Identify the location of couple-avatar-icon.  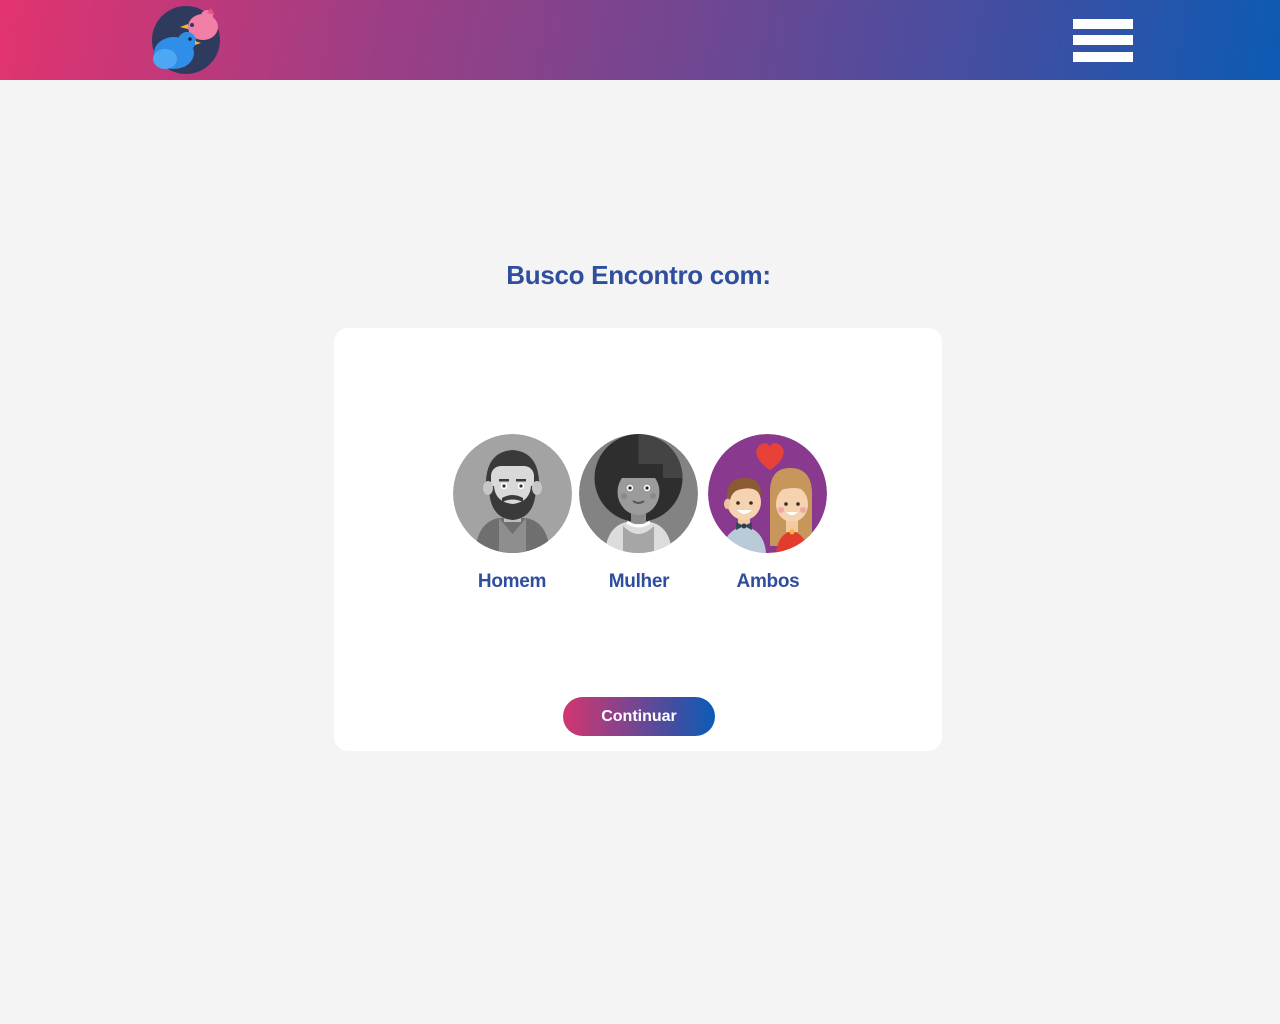
(767, 493).